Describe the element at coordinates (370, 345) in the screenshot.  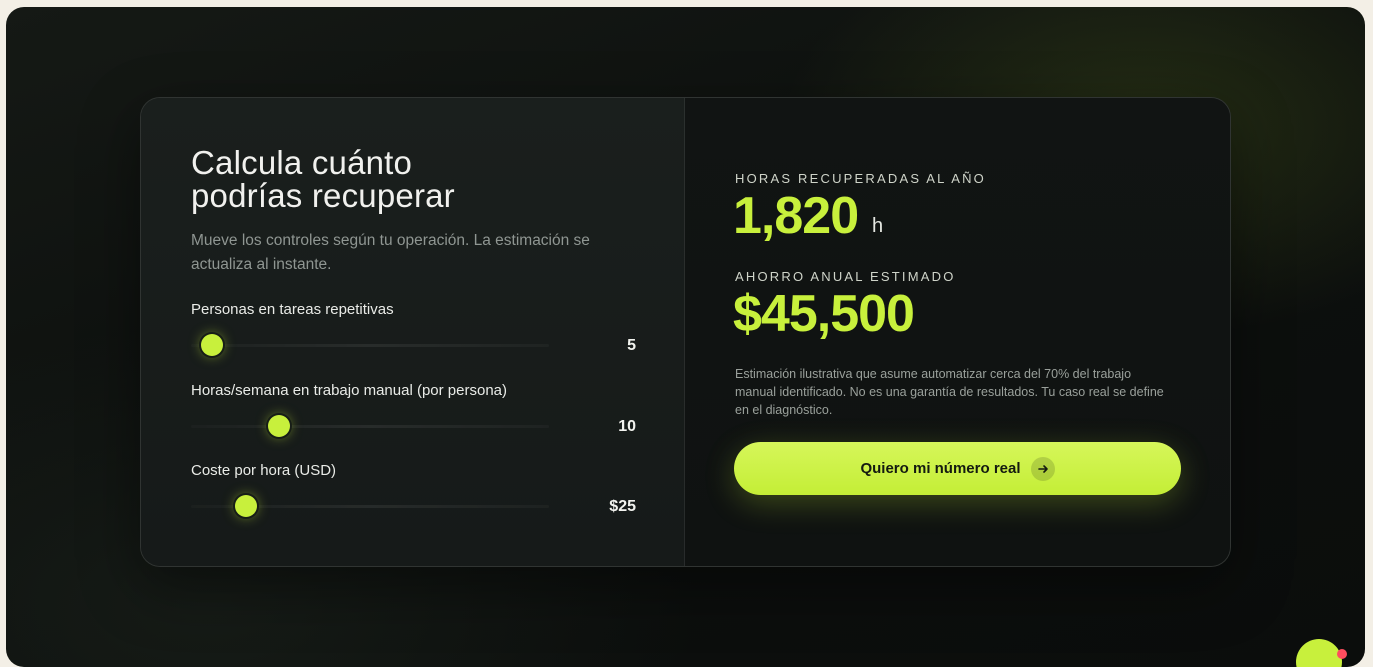
I see `people-slider-track` at that location.